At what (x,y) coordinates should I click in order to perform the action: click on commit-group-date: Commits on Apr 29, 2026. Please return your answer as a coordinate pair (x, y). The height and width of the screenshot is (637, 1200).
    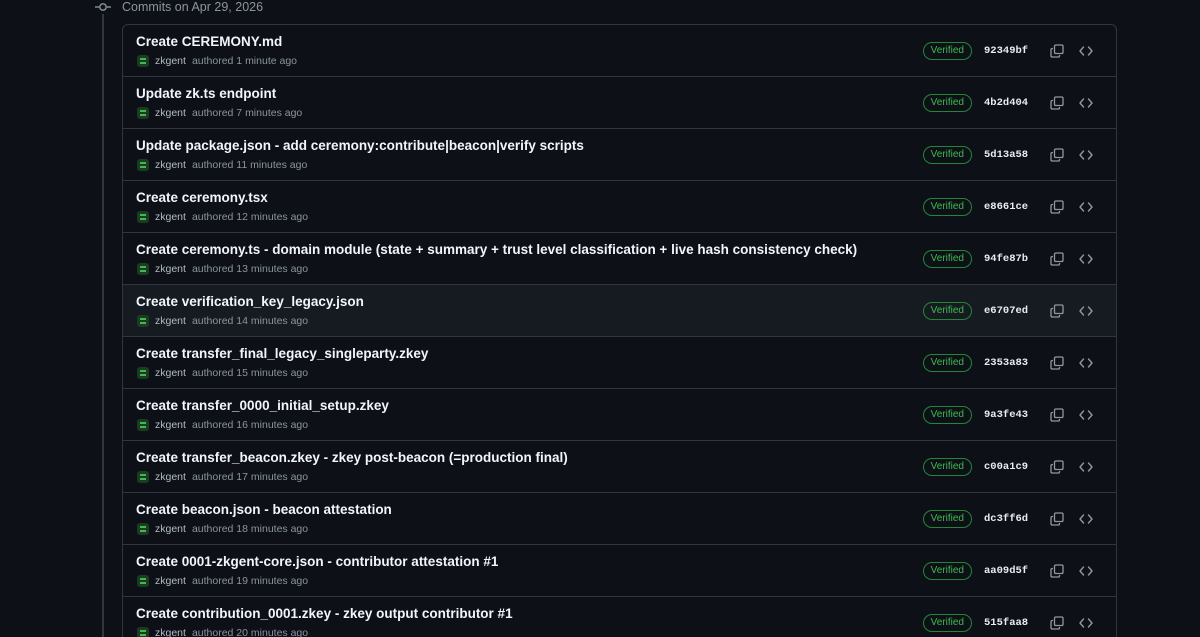
    Looking at the image, I should click on (193, 7).